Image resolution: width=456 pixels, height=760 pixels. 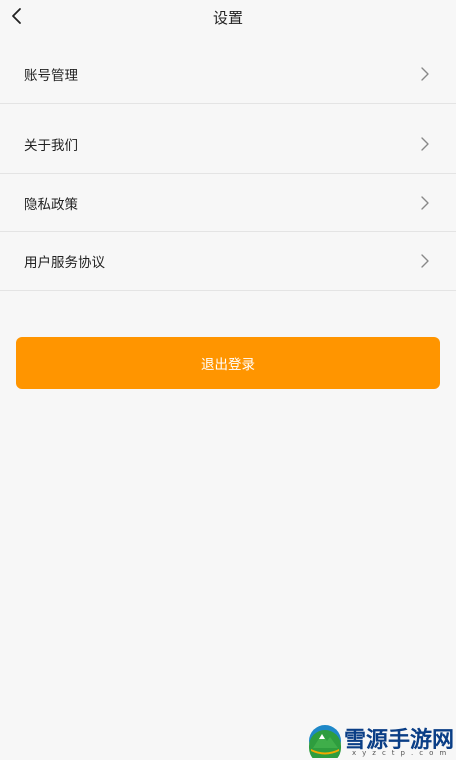 What do you see at coordinates (228, 363) in the screenshot?
I see `logout-button: 退出登录` at bounding box center [228, 363].